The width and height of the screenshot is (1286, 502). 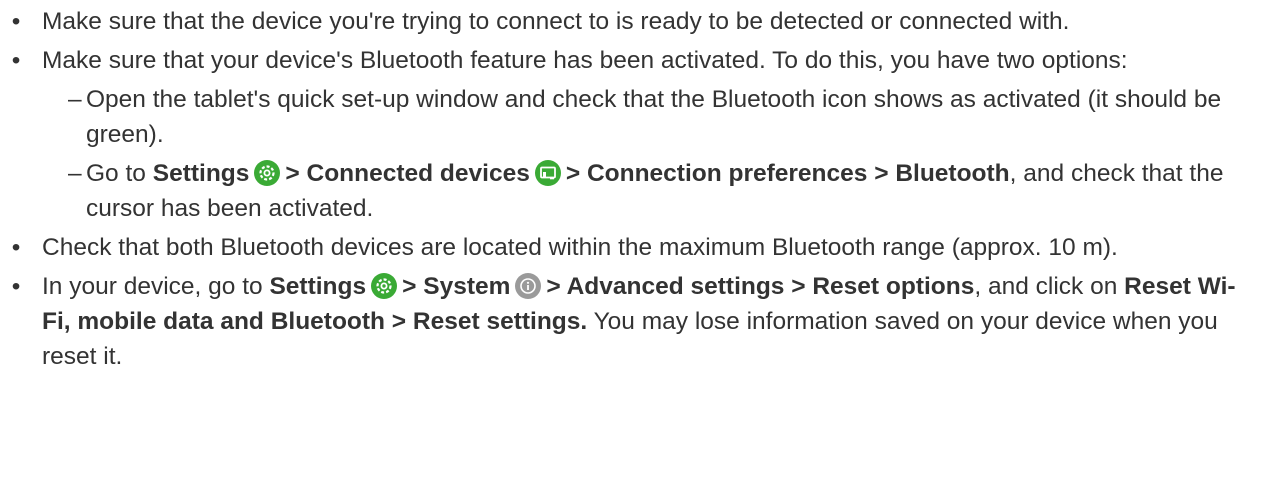 I want to click on info-icon, so click(x=528, y=286).